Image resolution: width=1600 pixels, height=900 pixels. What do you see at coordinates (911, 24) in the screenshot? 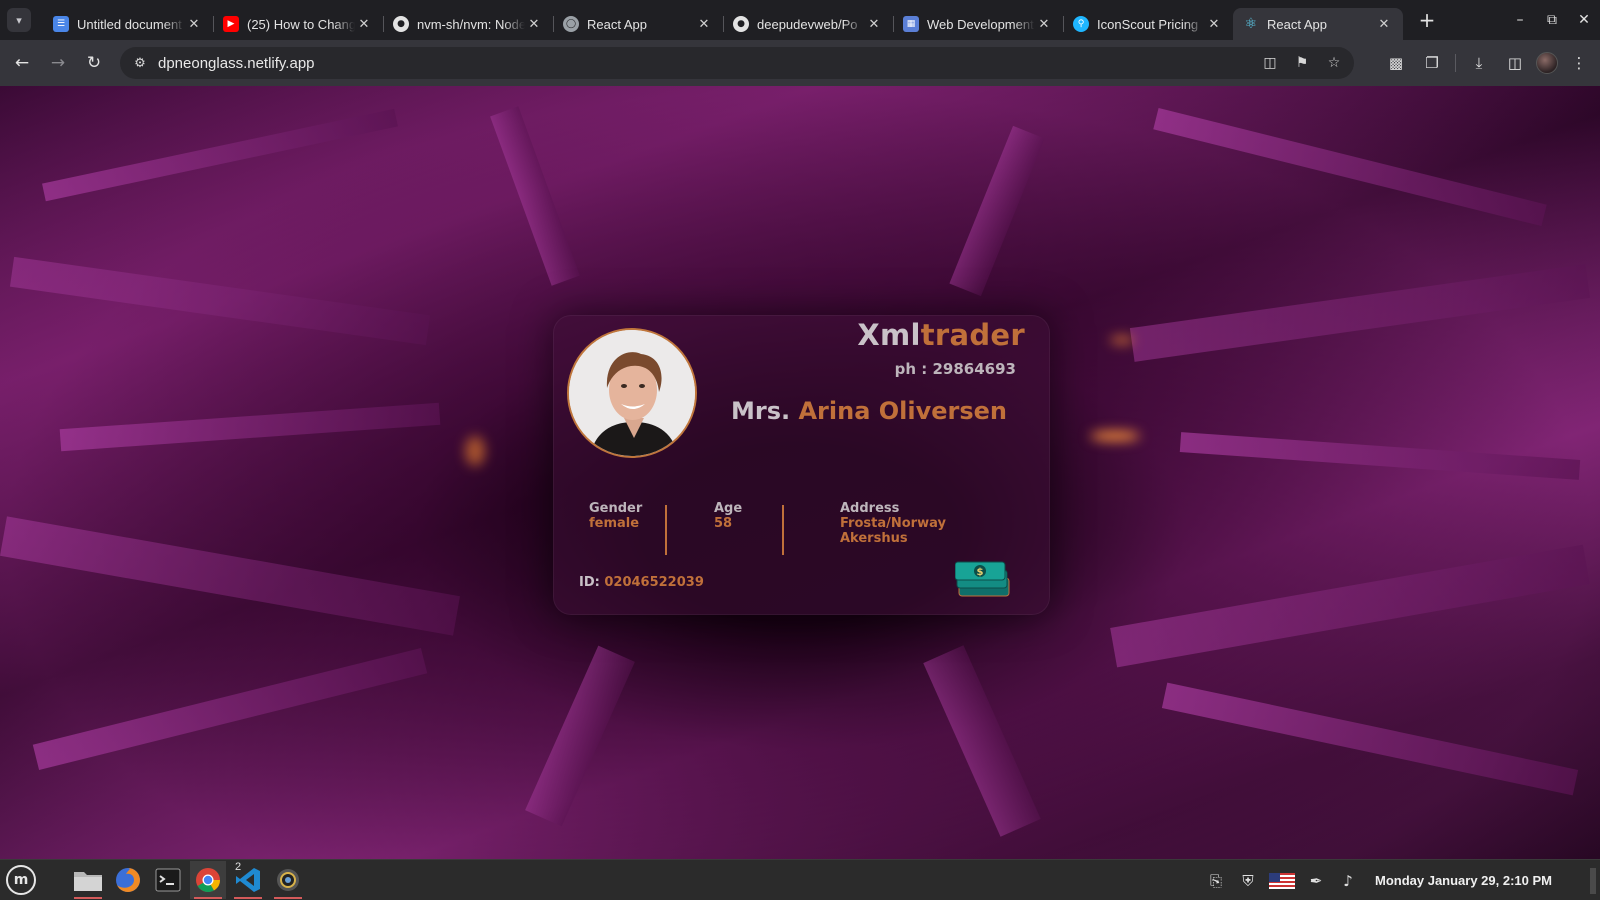
I see `page-icon: ▦` at bounding box center [911, 24].